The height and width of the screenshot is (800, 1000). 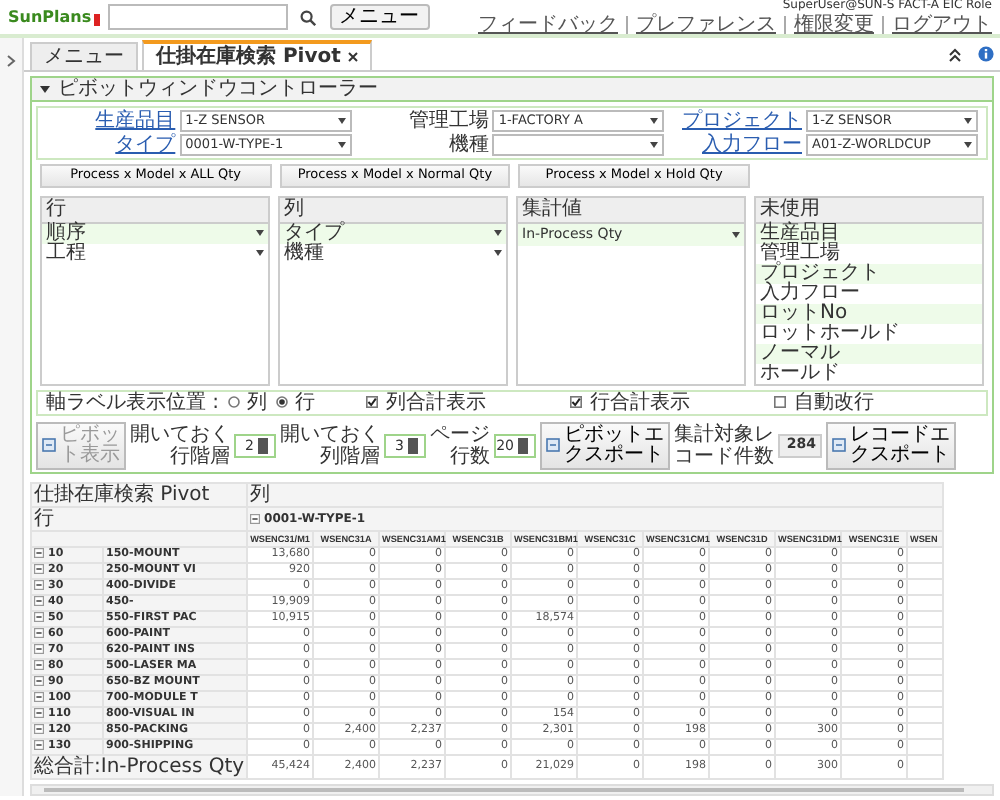 What do you see at coordinates (640, 402) in the screenshot?
I see `checkbox-label: 行合計表示` at bounding box center [640, 402].